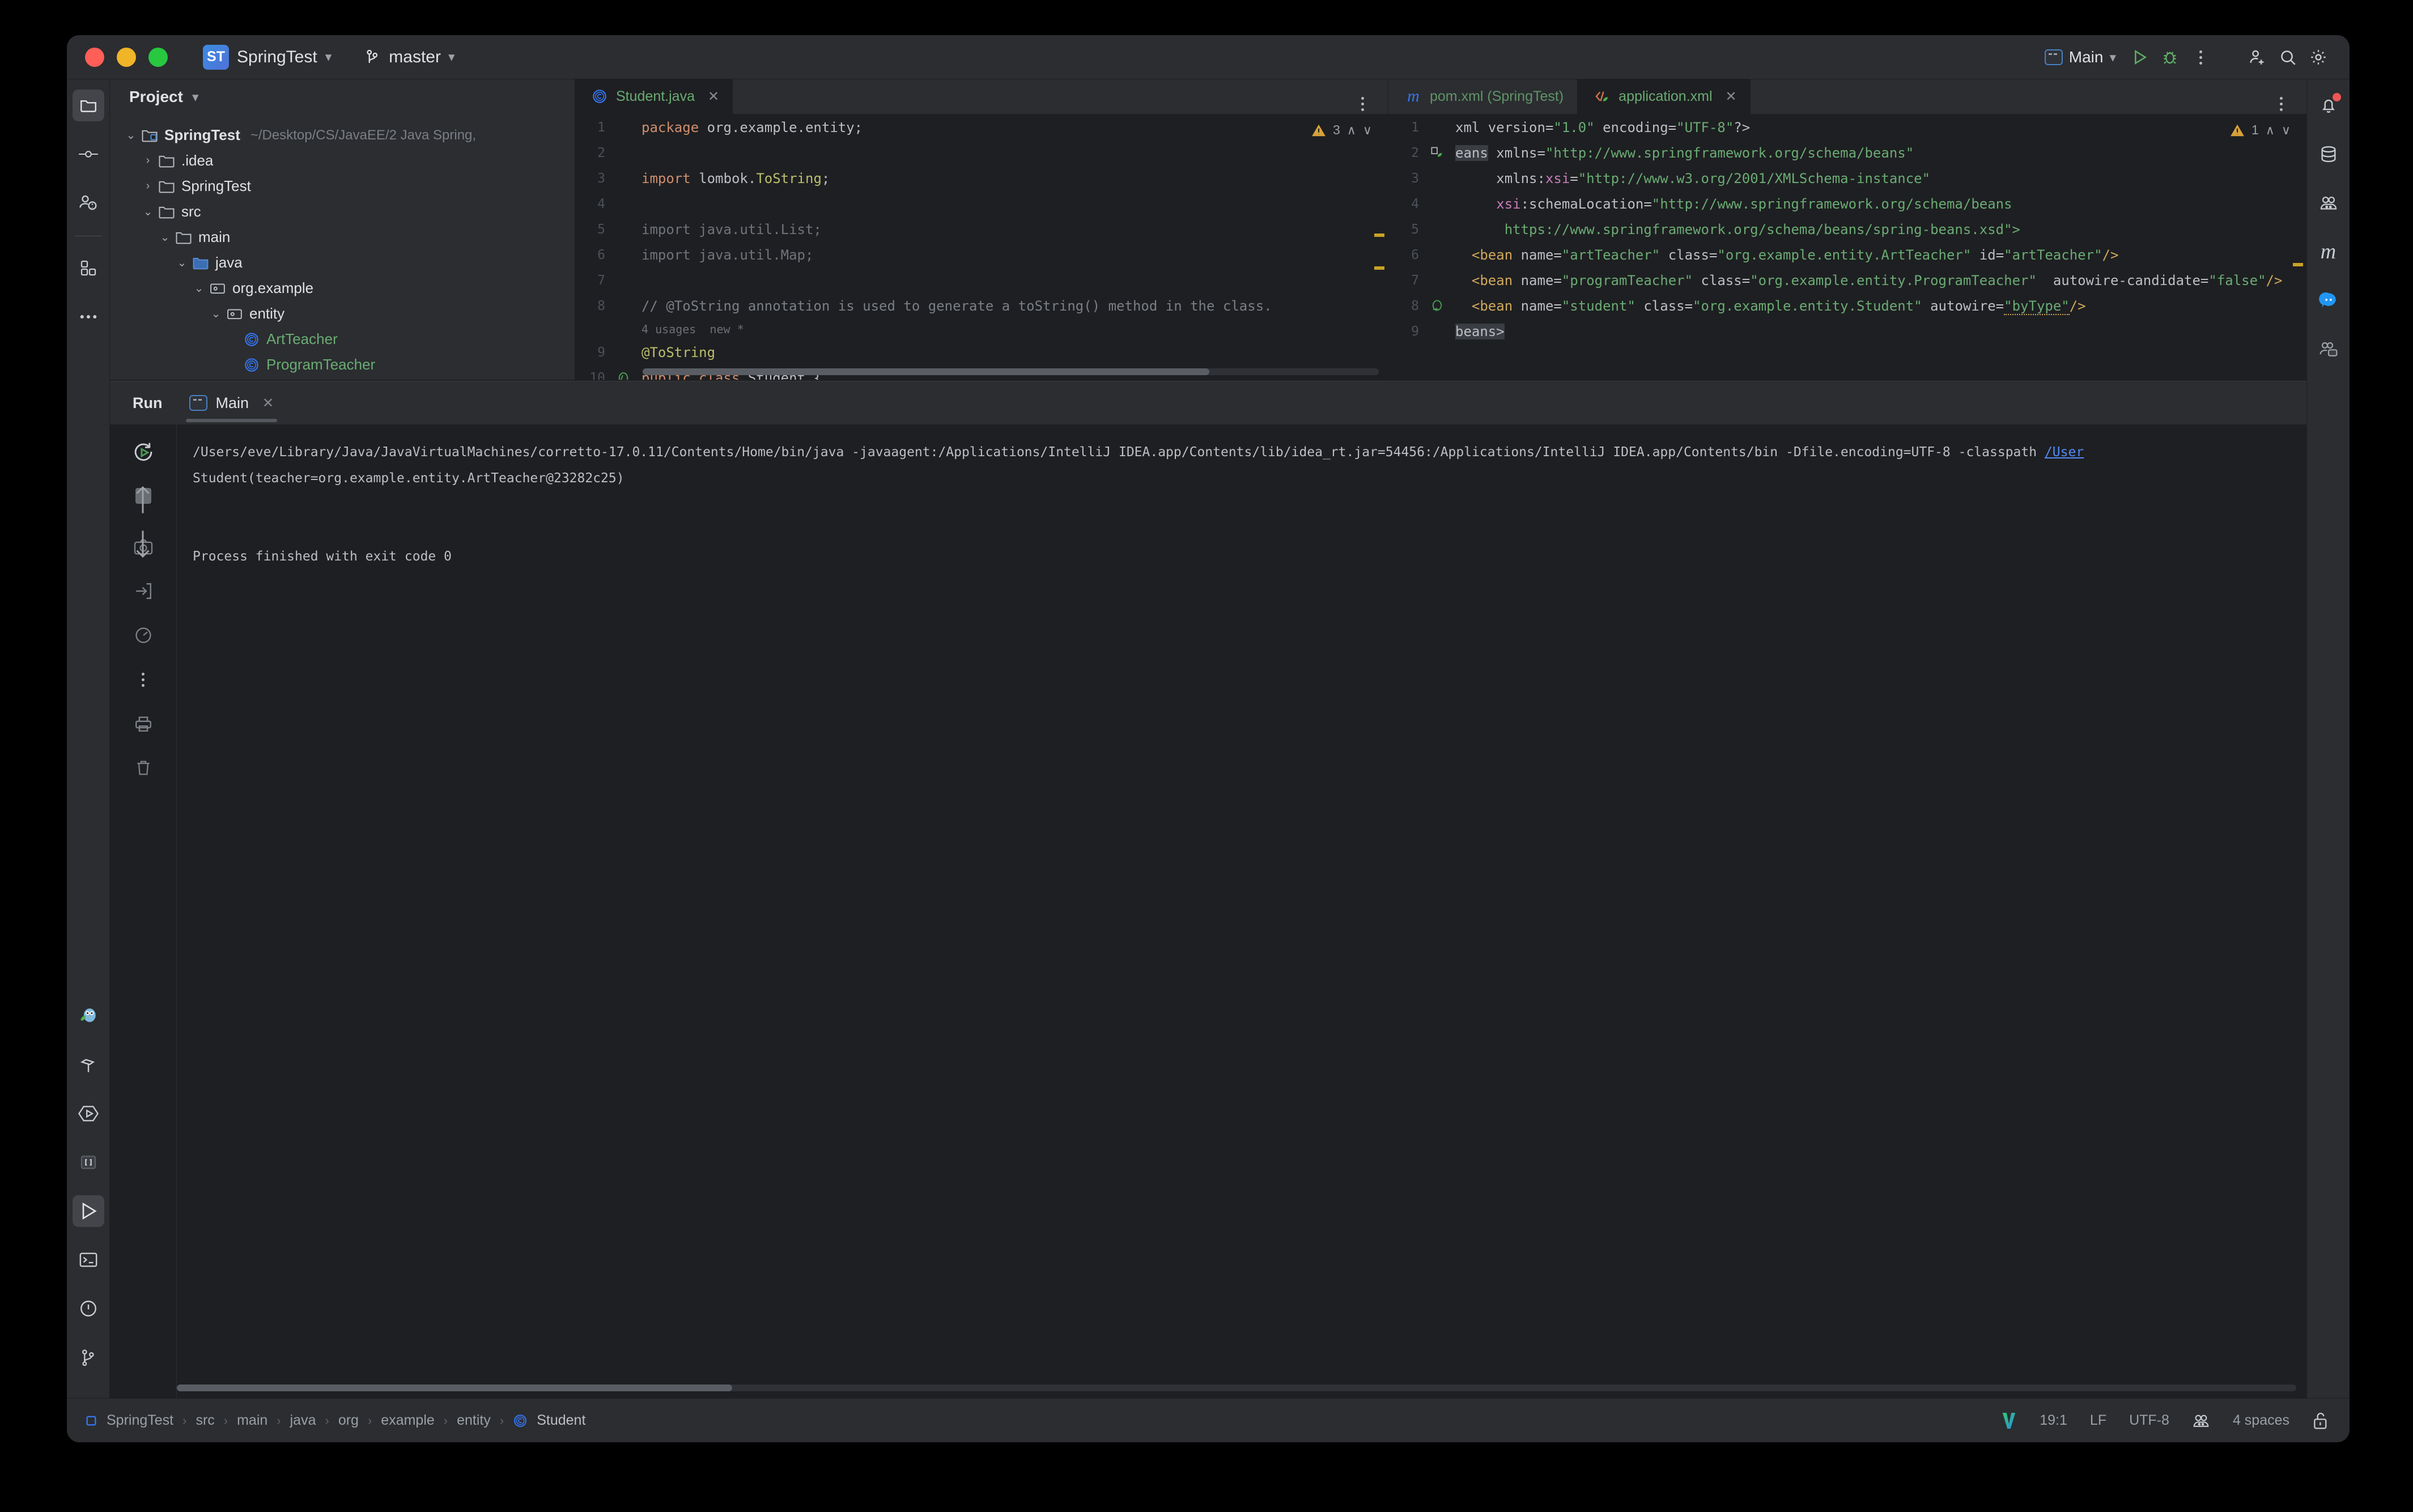 Image resolution: width=2413 pixels, height=1512 pixels. Describe the element at coordinates (1437, 153) in the screenshot. I see `spring-gutter-icon` at that location.